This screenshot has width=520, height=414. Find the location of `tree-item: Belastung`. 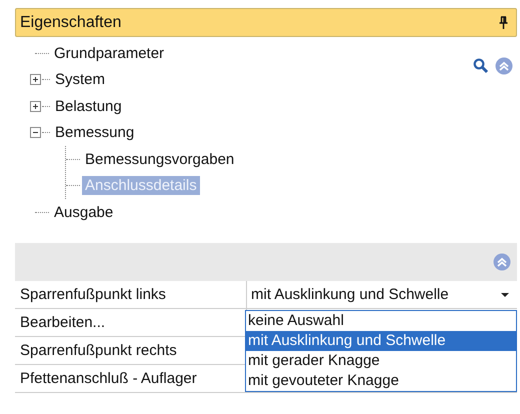

tree-item: Belastung is located at coordinates (88, 106).